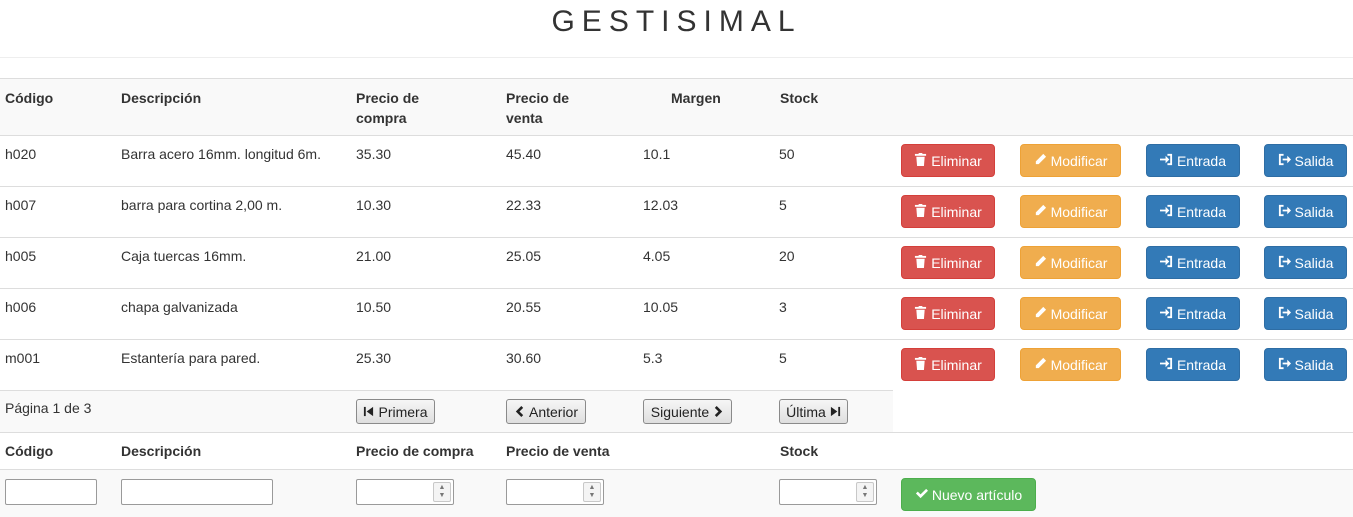  Describe the element at coordinates (558, 451) in the screenshot. I see `new-header-precio-venta: Precio de venta` at that location.